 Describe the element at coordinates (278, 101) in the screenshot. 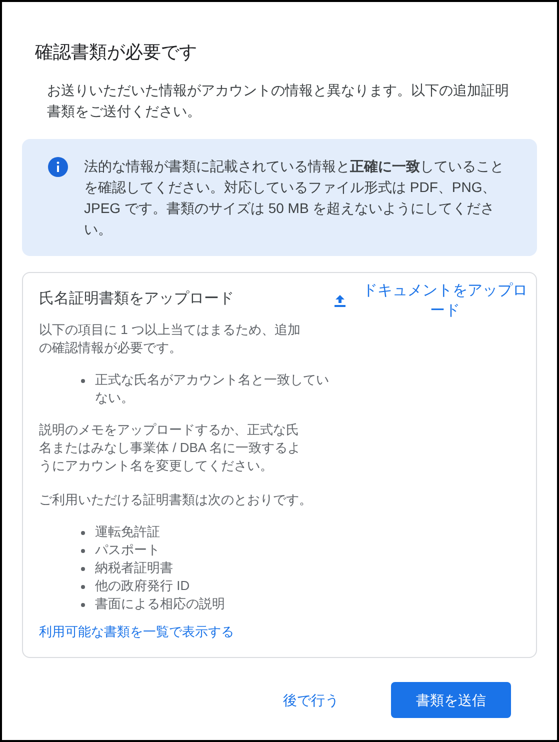

I see `intro-text: お送りいただいた情報がアカウントの情報と異なります。以下の追加証明書類をご送付ください。` at that location.